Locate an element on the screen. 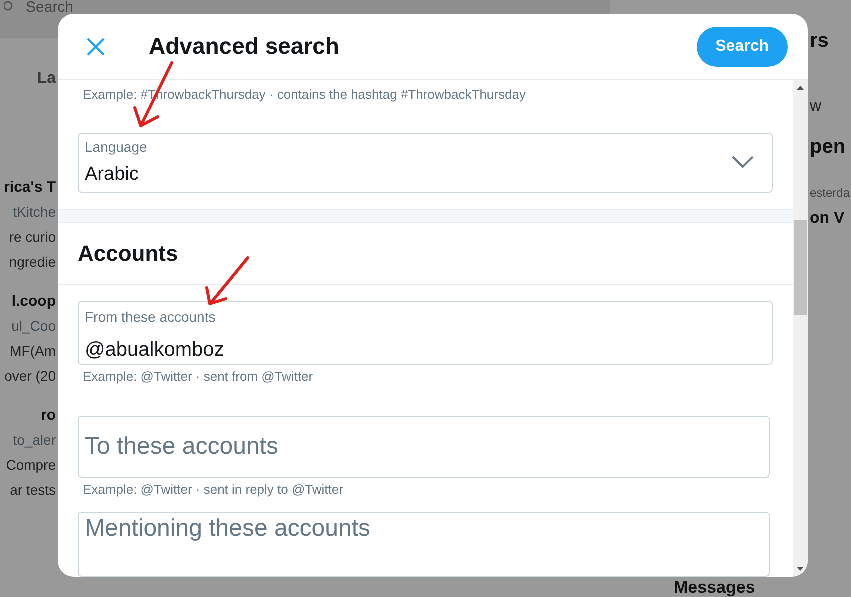  field-value: @abualkomboz is located at coordinates (155, 350).